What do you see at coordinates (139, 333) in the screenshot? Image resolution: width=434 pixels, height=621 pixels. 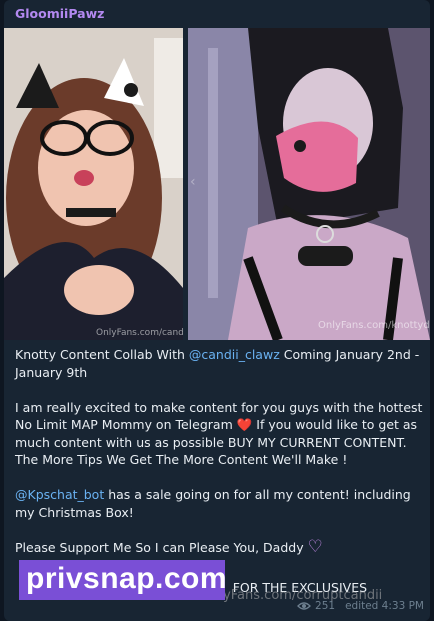 I see `photo-watermark: OnlyFans.com/candiipop` at bounding box center [139, 333].